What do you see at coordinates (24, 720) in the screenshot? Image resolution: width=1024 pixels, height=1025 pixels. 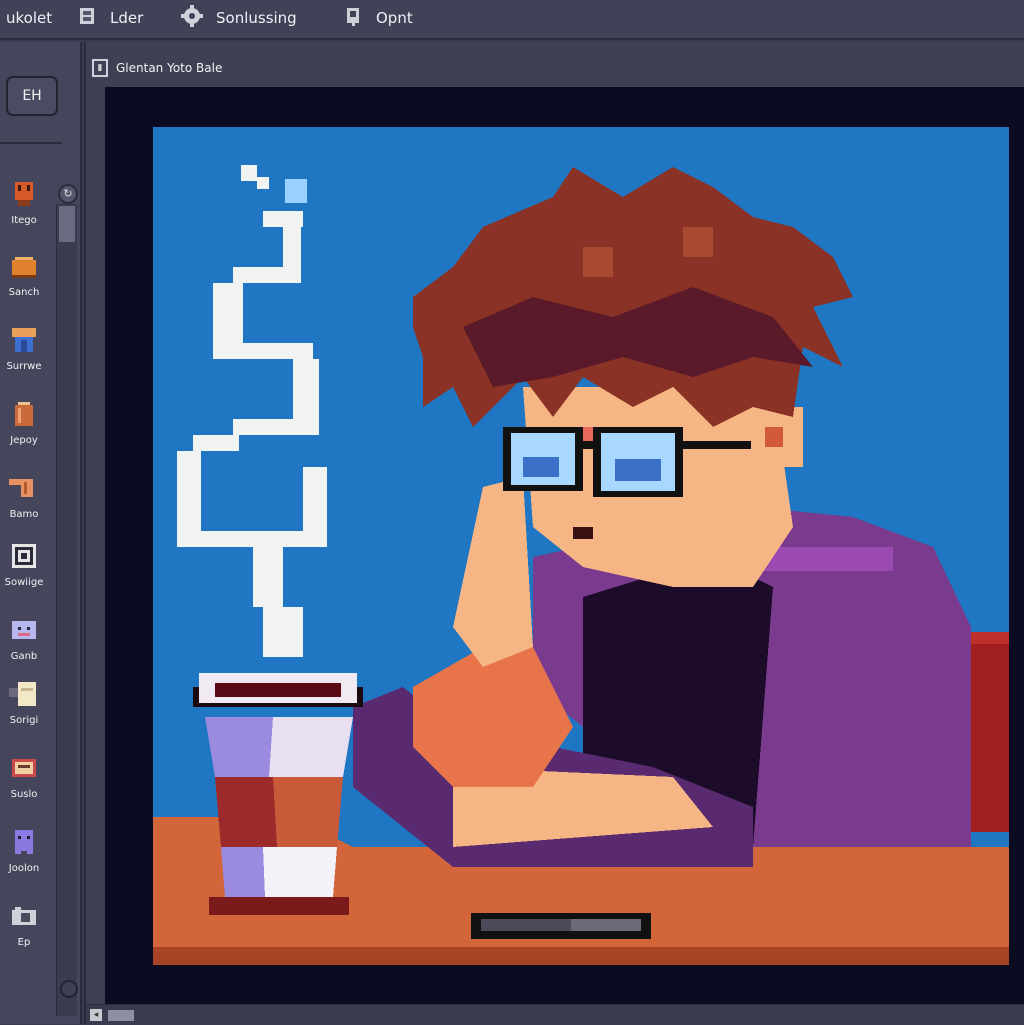 I see `tool-label: Sorigi` at bounding box center [24, 720].